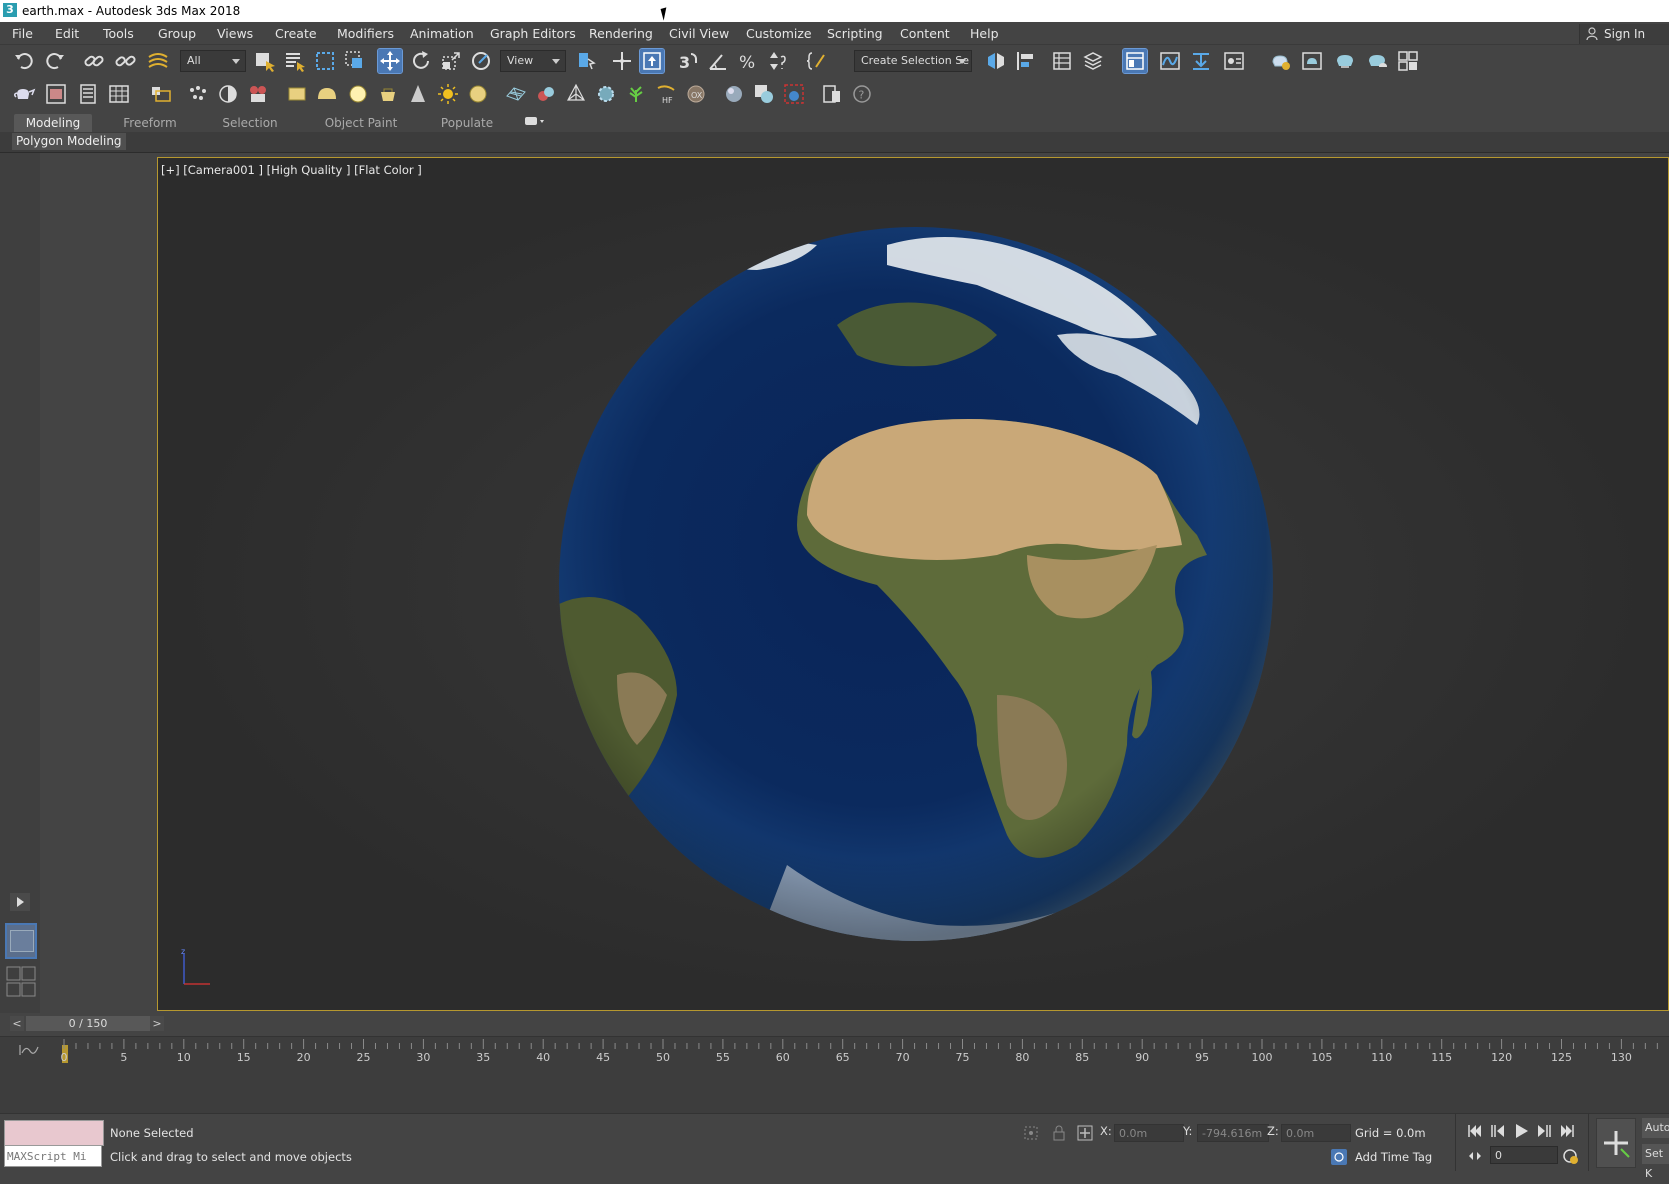 This screenshot has width=1669, height=1184. I want to click on menu-edit: Edit, so click(67, 33).